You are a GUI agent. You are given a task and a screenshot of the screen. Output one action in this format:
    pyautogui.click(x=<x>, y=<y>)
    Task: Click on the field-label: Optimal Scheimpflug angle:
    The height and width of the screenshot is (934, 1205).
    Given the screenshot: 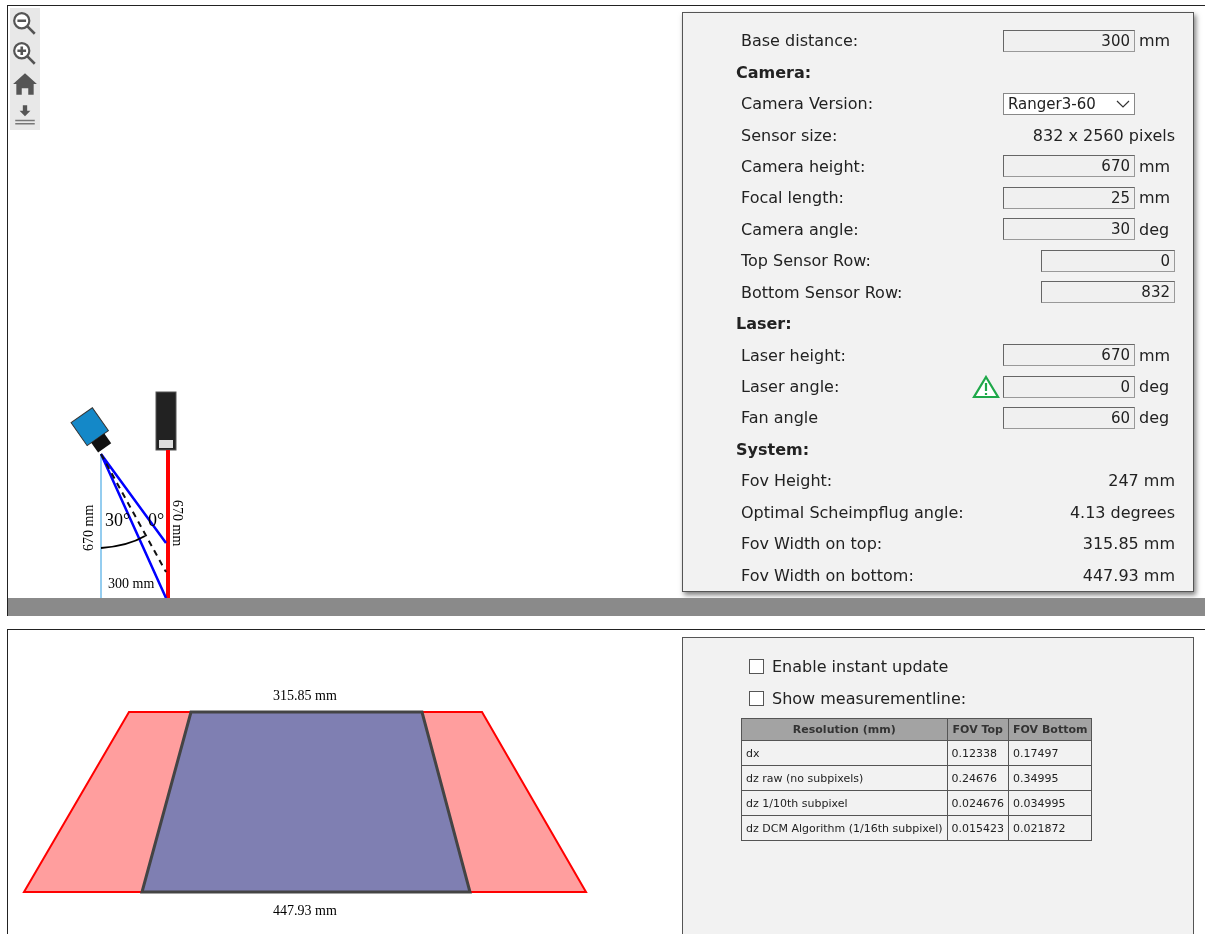 What is the action you would take?
    pyautogui.click(x=852, y=512)
    